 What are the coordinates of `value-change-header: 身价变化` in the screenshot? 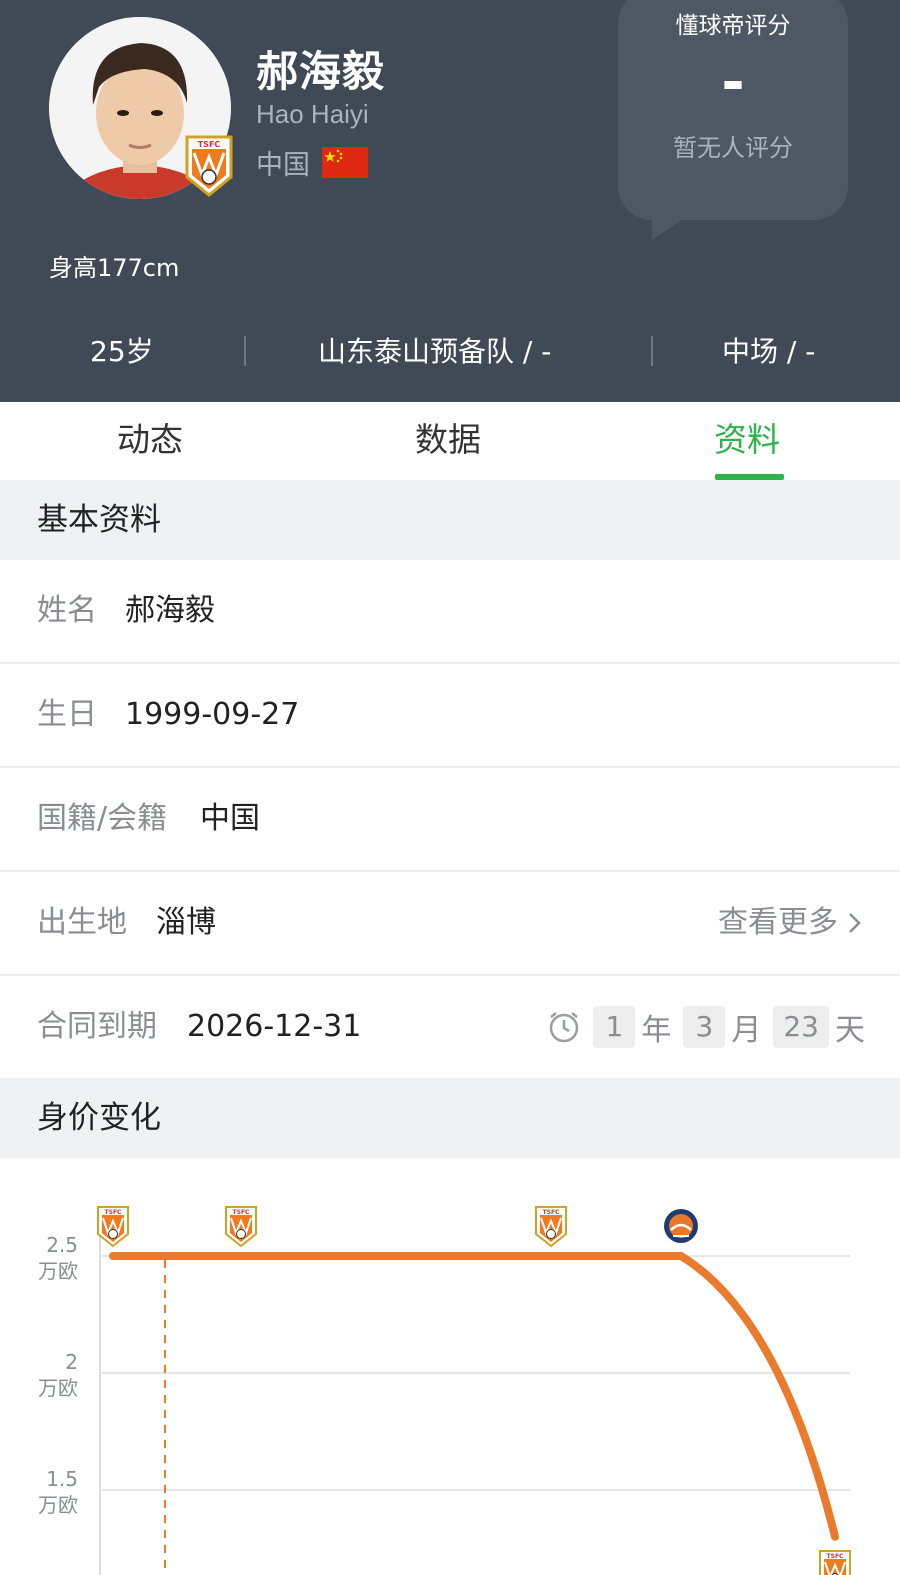 It's located at (450, 1118).